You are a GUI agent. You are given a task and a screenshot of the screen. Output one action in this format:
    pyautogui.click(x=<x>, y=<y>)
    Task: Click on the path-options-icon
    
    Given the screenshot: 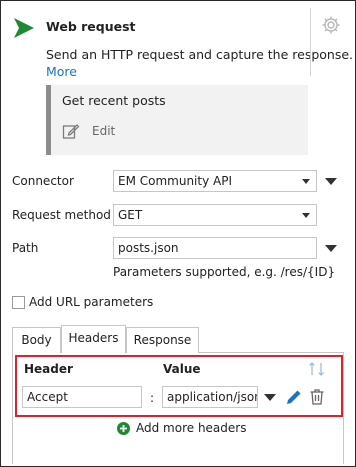 What is the action you would take?
    pyautogui.click(x=331, y=248)
    